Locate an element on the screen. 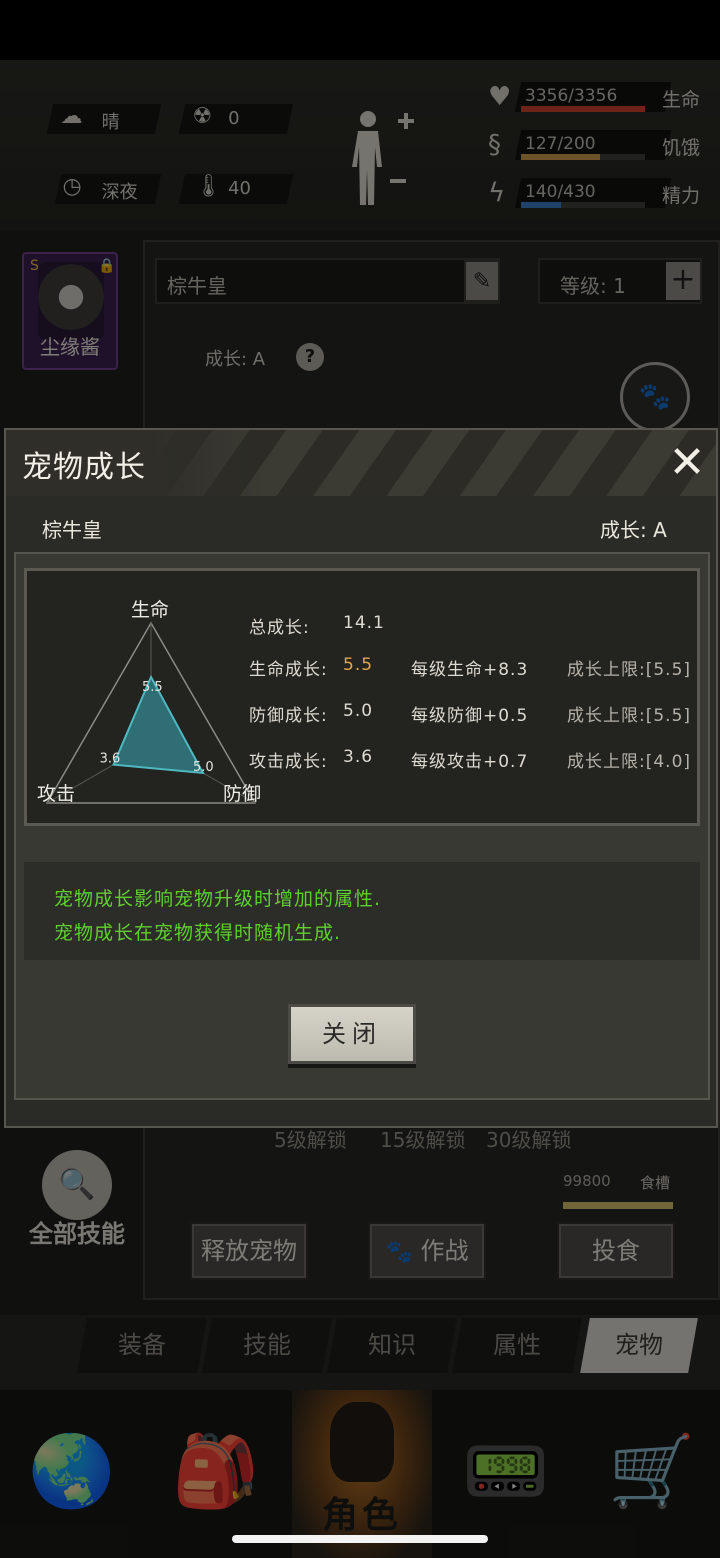 The image size is (720, 1558). radar-axis-label-defense: 防御 is located at coordinates (242, 794).